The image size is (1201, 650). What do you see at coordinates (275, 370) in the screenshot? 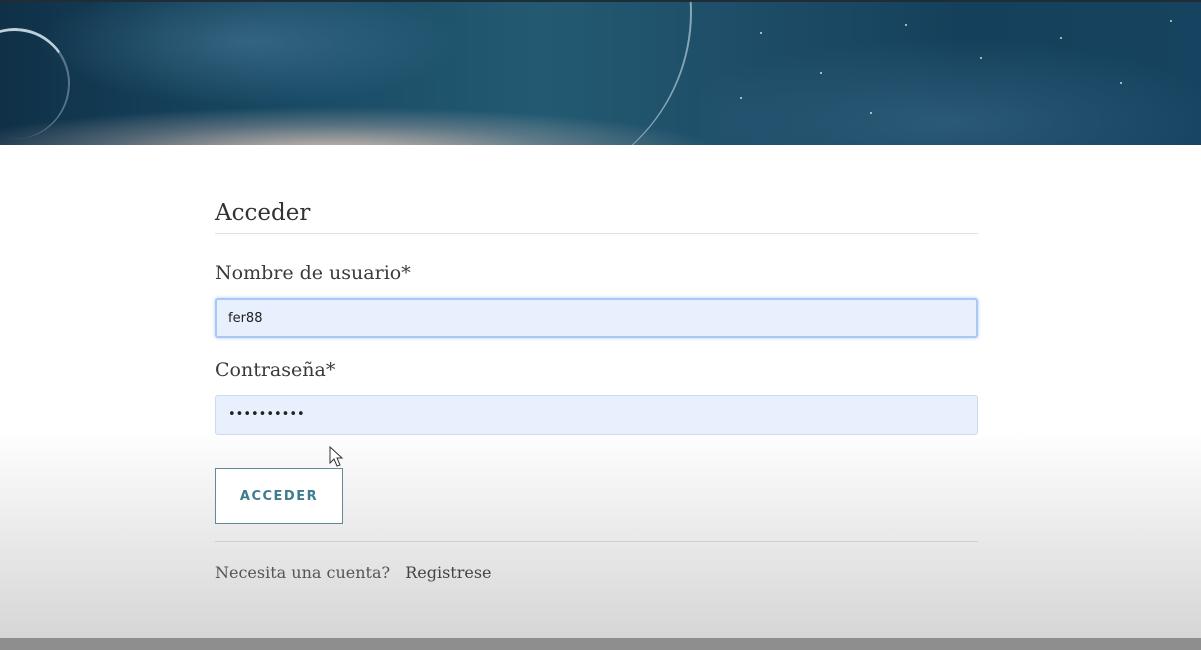
I see `password-label: Contraseña*` at bounding box center [275, 370].